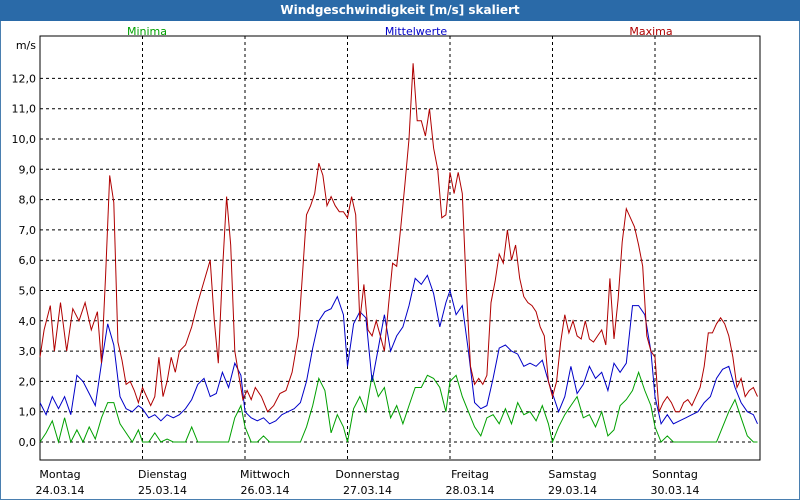 The image size is (800, 500). Describe the element at coordinates (28, 200) in the screenshot. I see `y-tick-label: 8,0` at that location.